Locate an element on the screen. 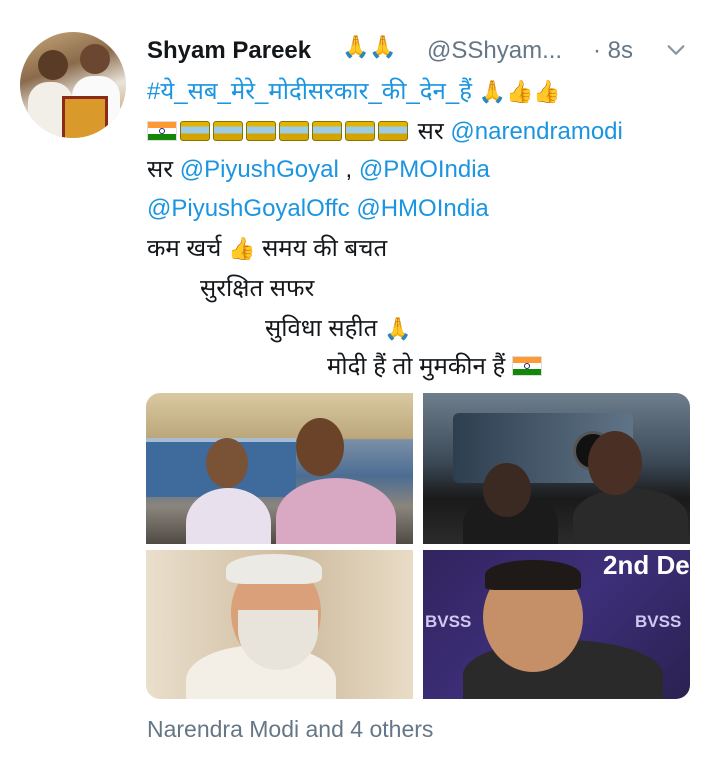 The image size is (714, 767). timestamp: 8s is located at coordinates (620, 50).